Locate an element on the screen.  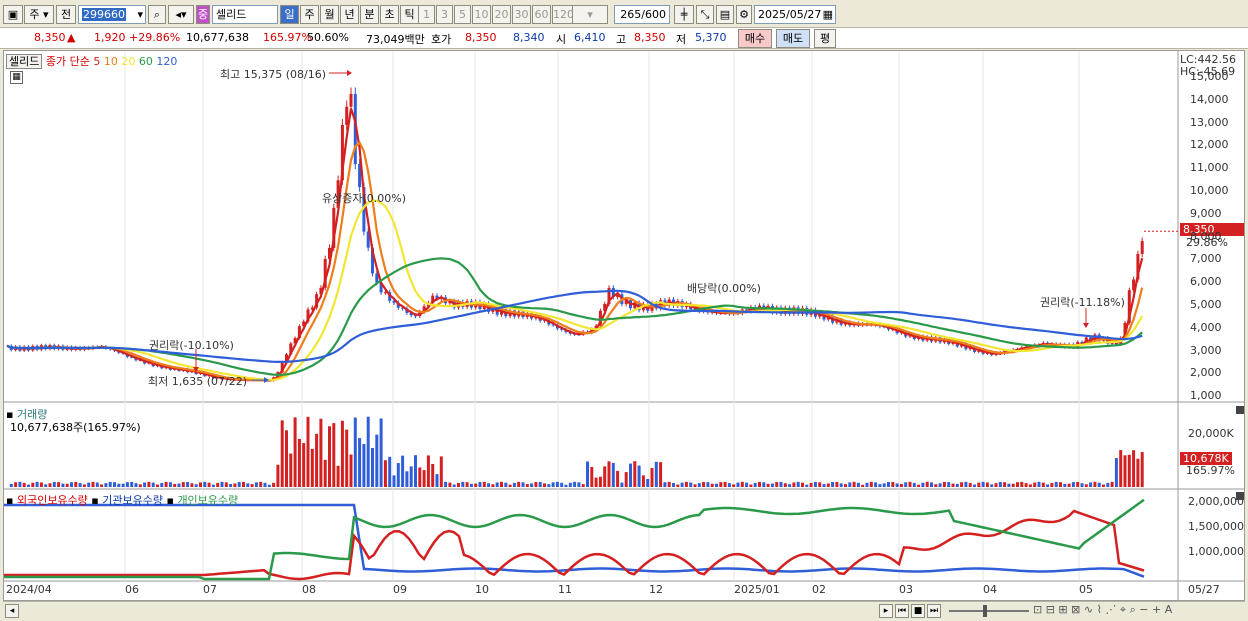
period-tab-0: 일 is located at coordinates (289, 14).